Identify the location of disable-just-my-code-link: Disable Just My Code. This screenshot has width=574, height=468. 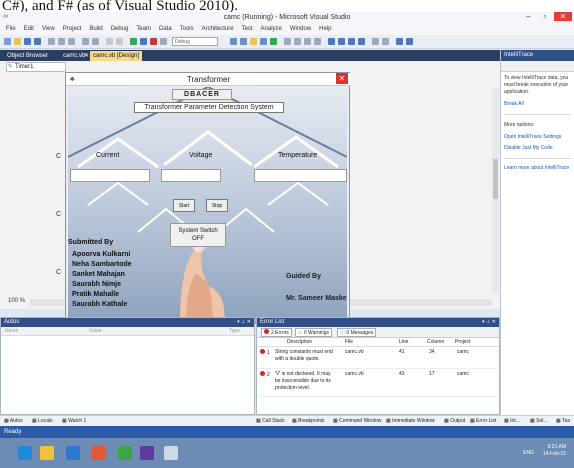
(537, 148).